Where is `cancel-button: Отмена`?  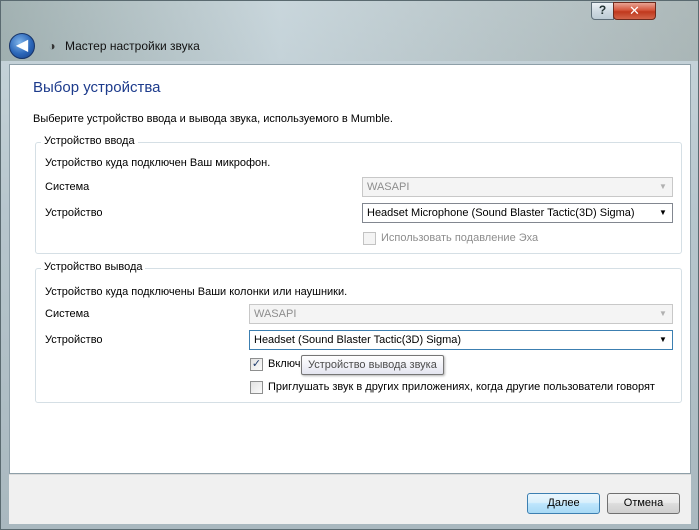
cancel-button: Отмена is located at coordinates (643, 503).